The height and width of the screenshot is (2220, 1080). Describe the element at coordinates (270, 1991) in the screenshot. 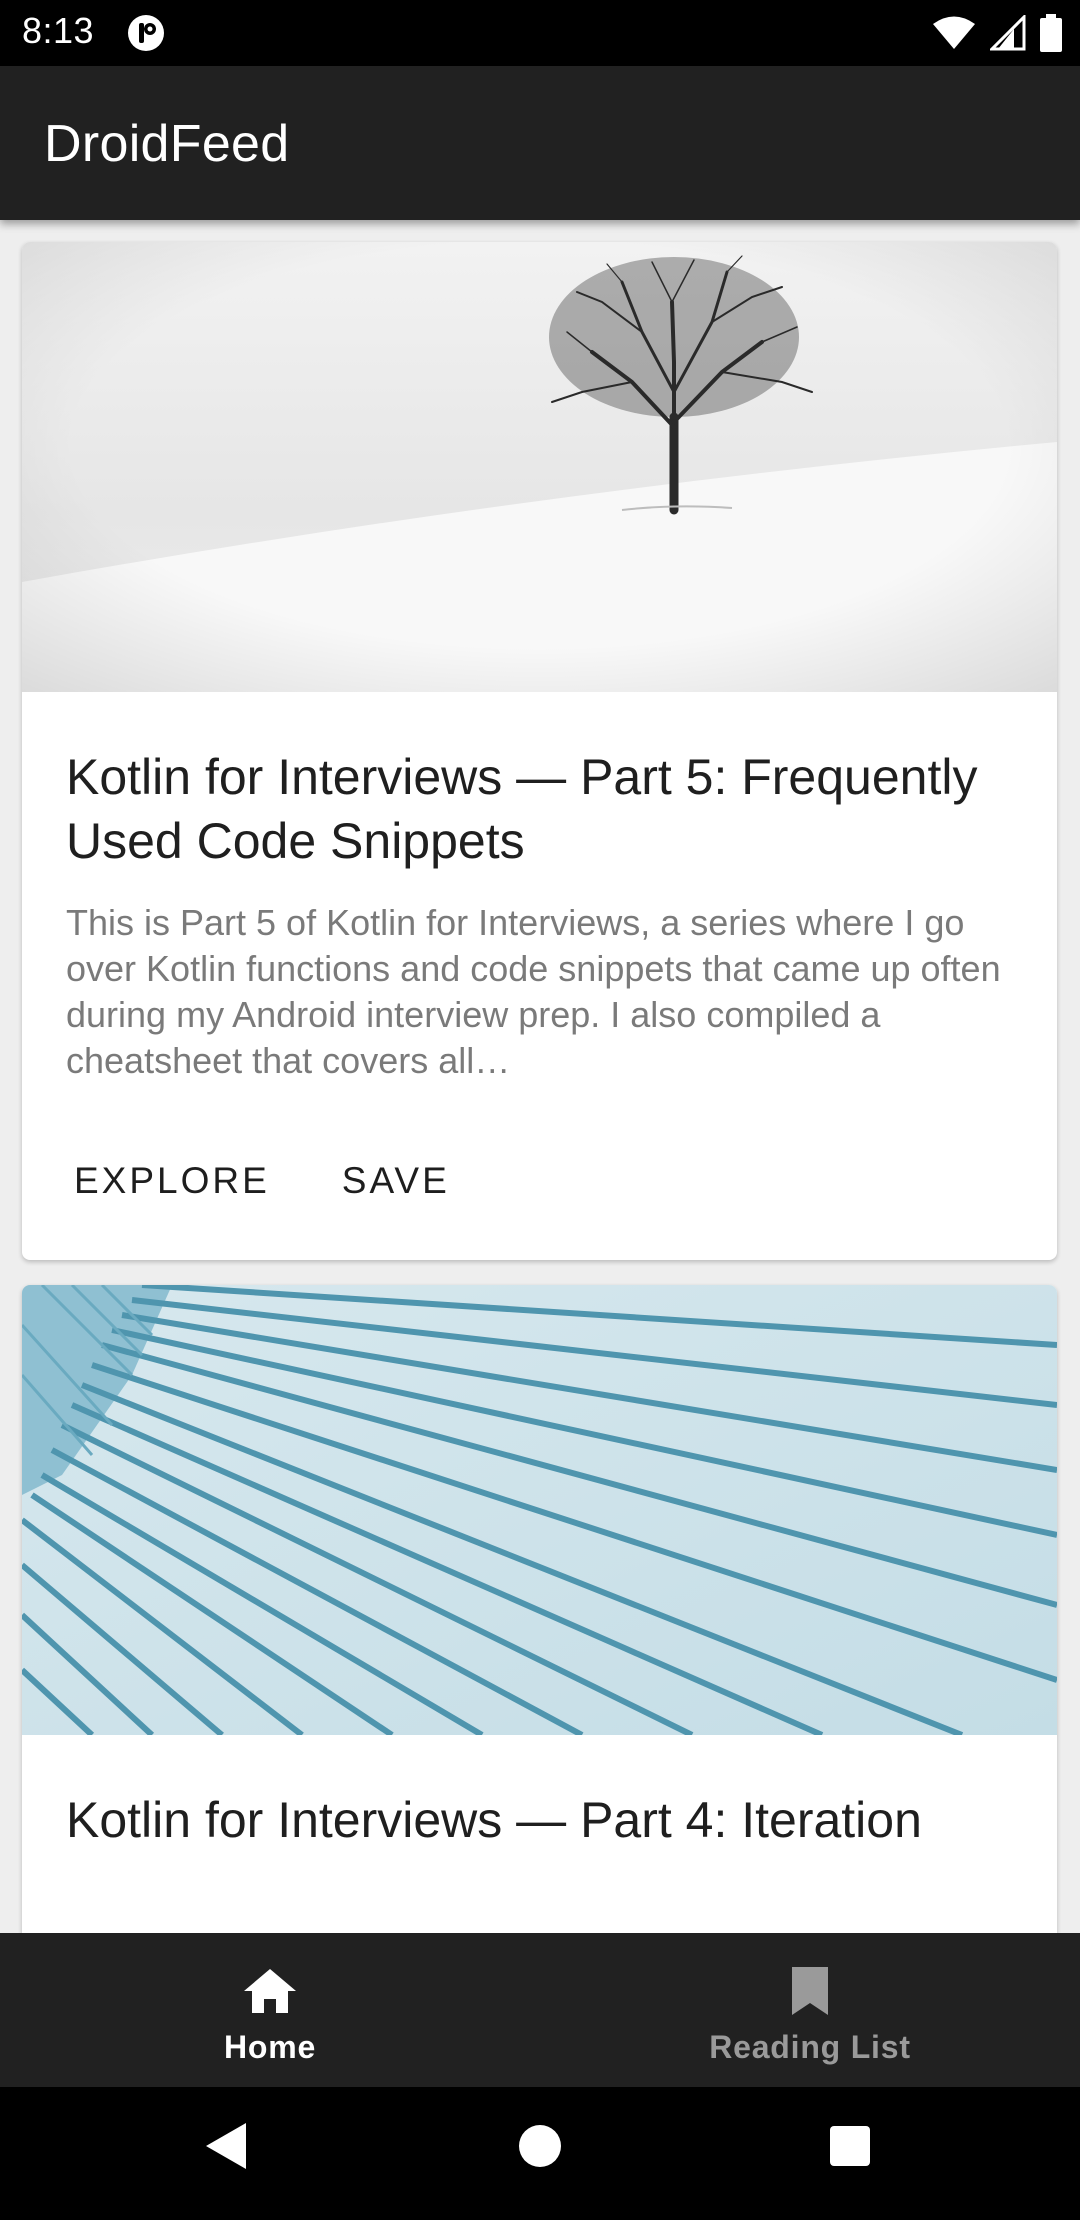

I see `home-icon` at that location.